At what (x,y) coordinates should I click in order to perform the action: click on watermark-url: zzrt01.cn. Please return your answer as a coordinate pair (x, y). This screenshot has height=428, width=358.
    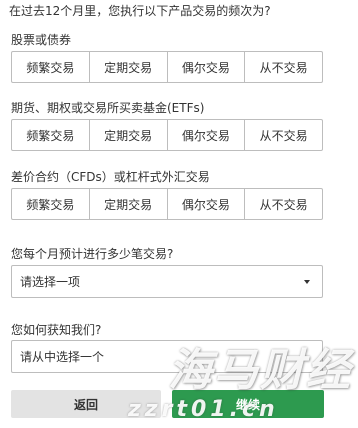
    Looking at the image, I should click on (203, 409).